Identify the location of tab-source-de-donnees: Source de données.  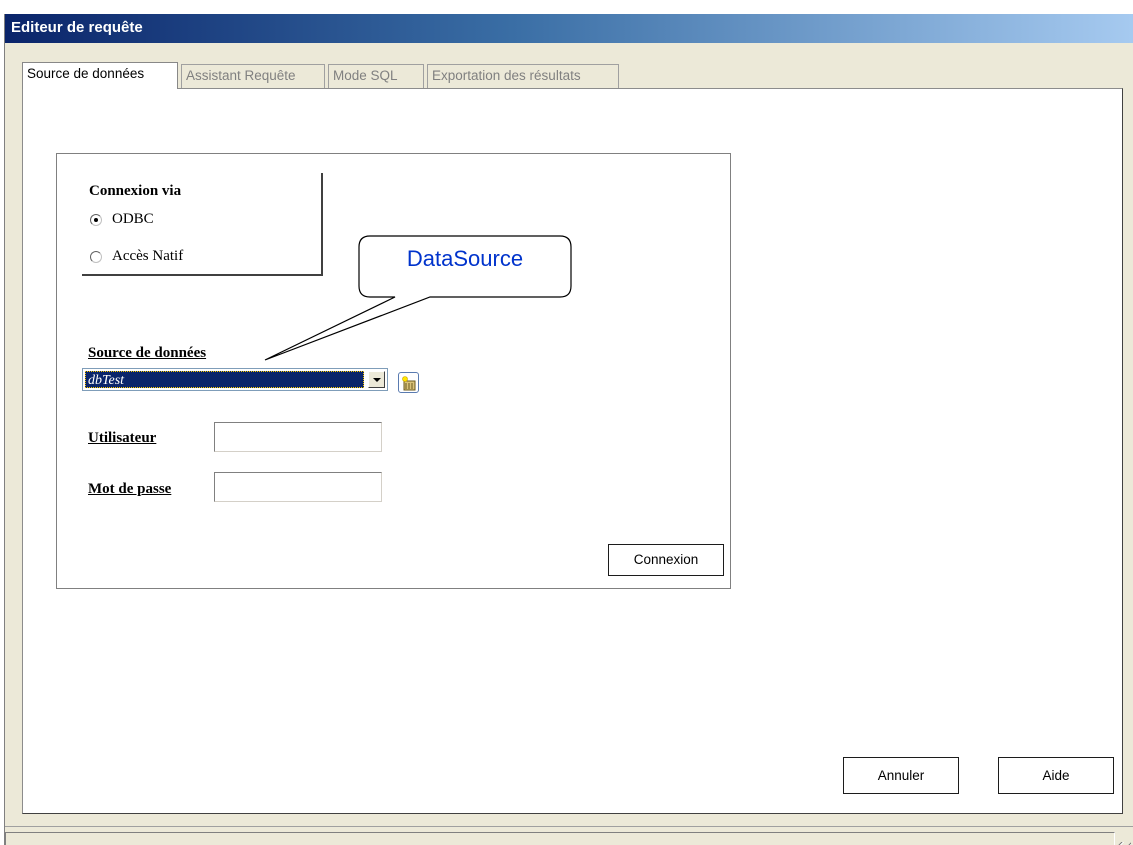
(100, 75).